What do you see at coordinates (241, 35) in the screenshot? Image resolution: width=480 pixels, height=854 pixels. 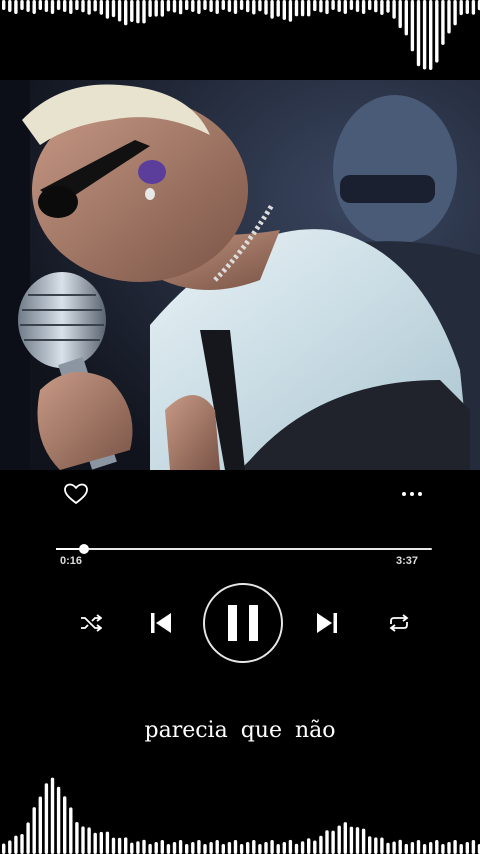 I see `audio-visualizer-top` at bounding box center [241, 35].